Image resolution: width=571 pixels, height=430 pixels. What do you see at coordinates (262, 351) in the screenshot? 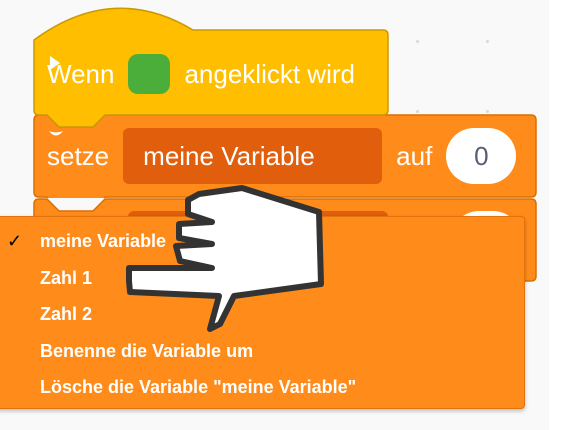
I see `menu-item-rename-variable: Benenne die Variable um` at bounding box center [262, 351].